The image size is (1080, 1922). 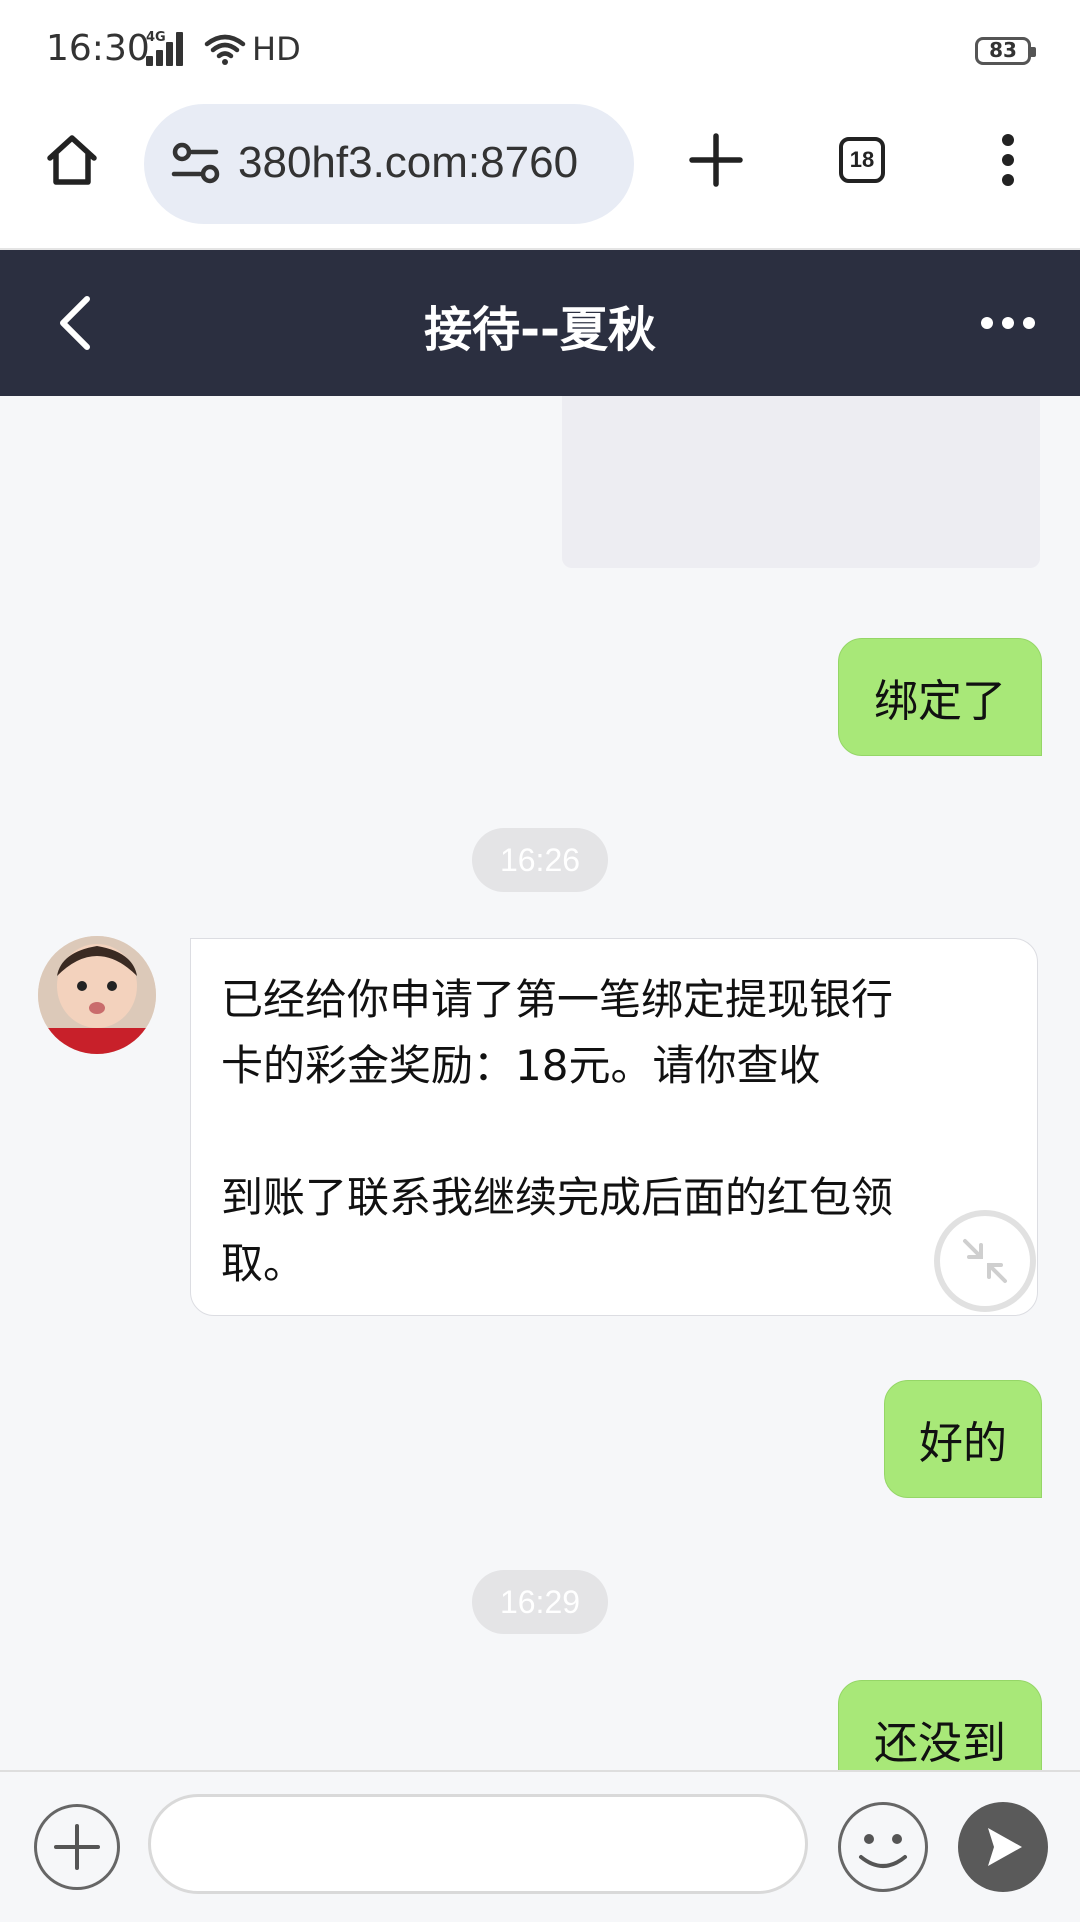 I want to click on outgoing-message: 绑定了, so click(x=940, y=697).